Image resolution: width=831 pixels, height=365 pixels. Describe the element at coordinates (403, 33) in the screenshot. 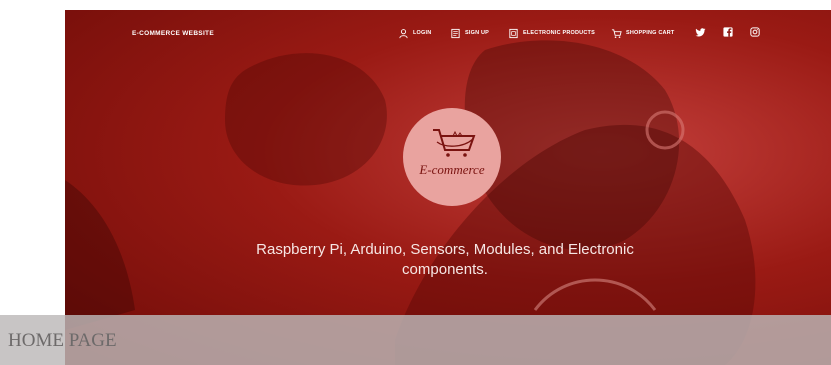

I see `user-icon` at that location.